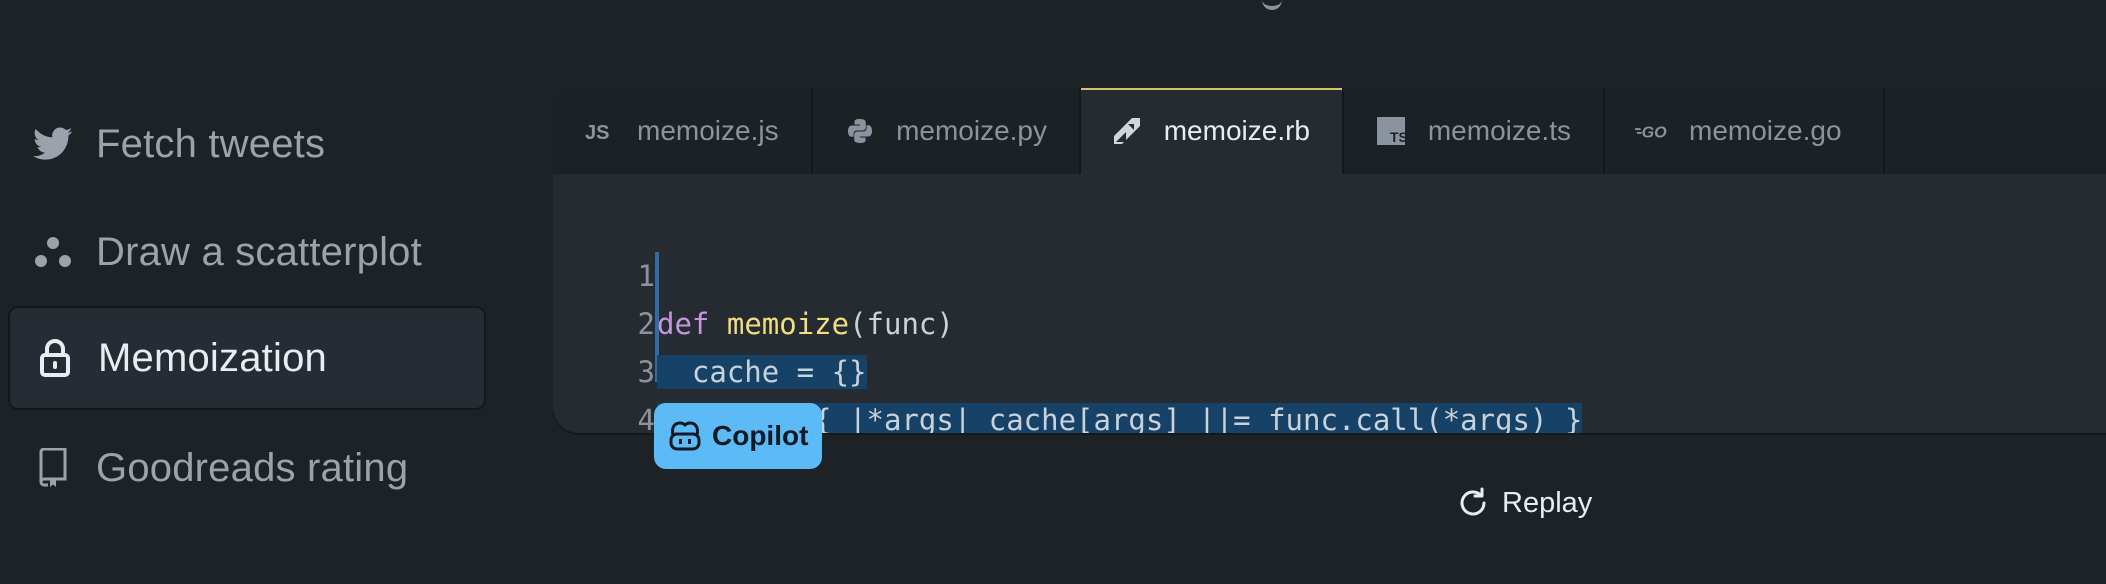 The image size is (2106, 584). Describe the element at coordinates (53, 252) in the screenshot. I see `scatter-dots-icon` at that location.